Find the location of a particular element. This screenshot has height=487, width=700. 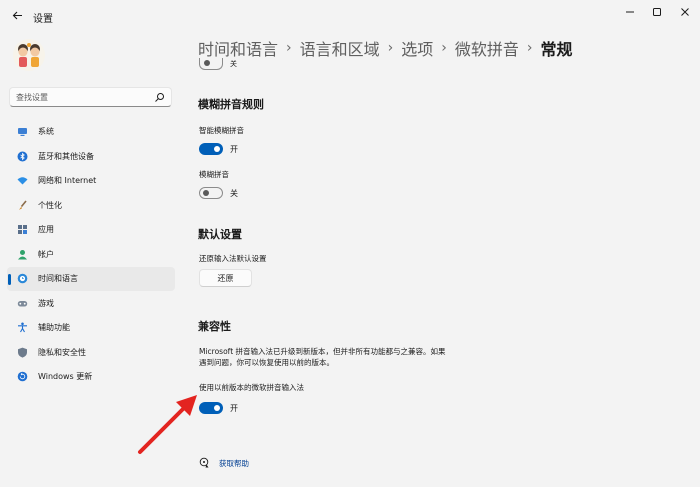

sidebar-item-label: 个性化 is located at coordinates (50, 205).